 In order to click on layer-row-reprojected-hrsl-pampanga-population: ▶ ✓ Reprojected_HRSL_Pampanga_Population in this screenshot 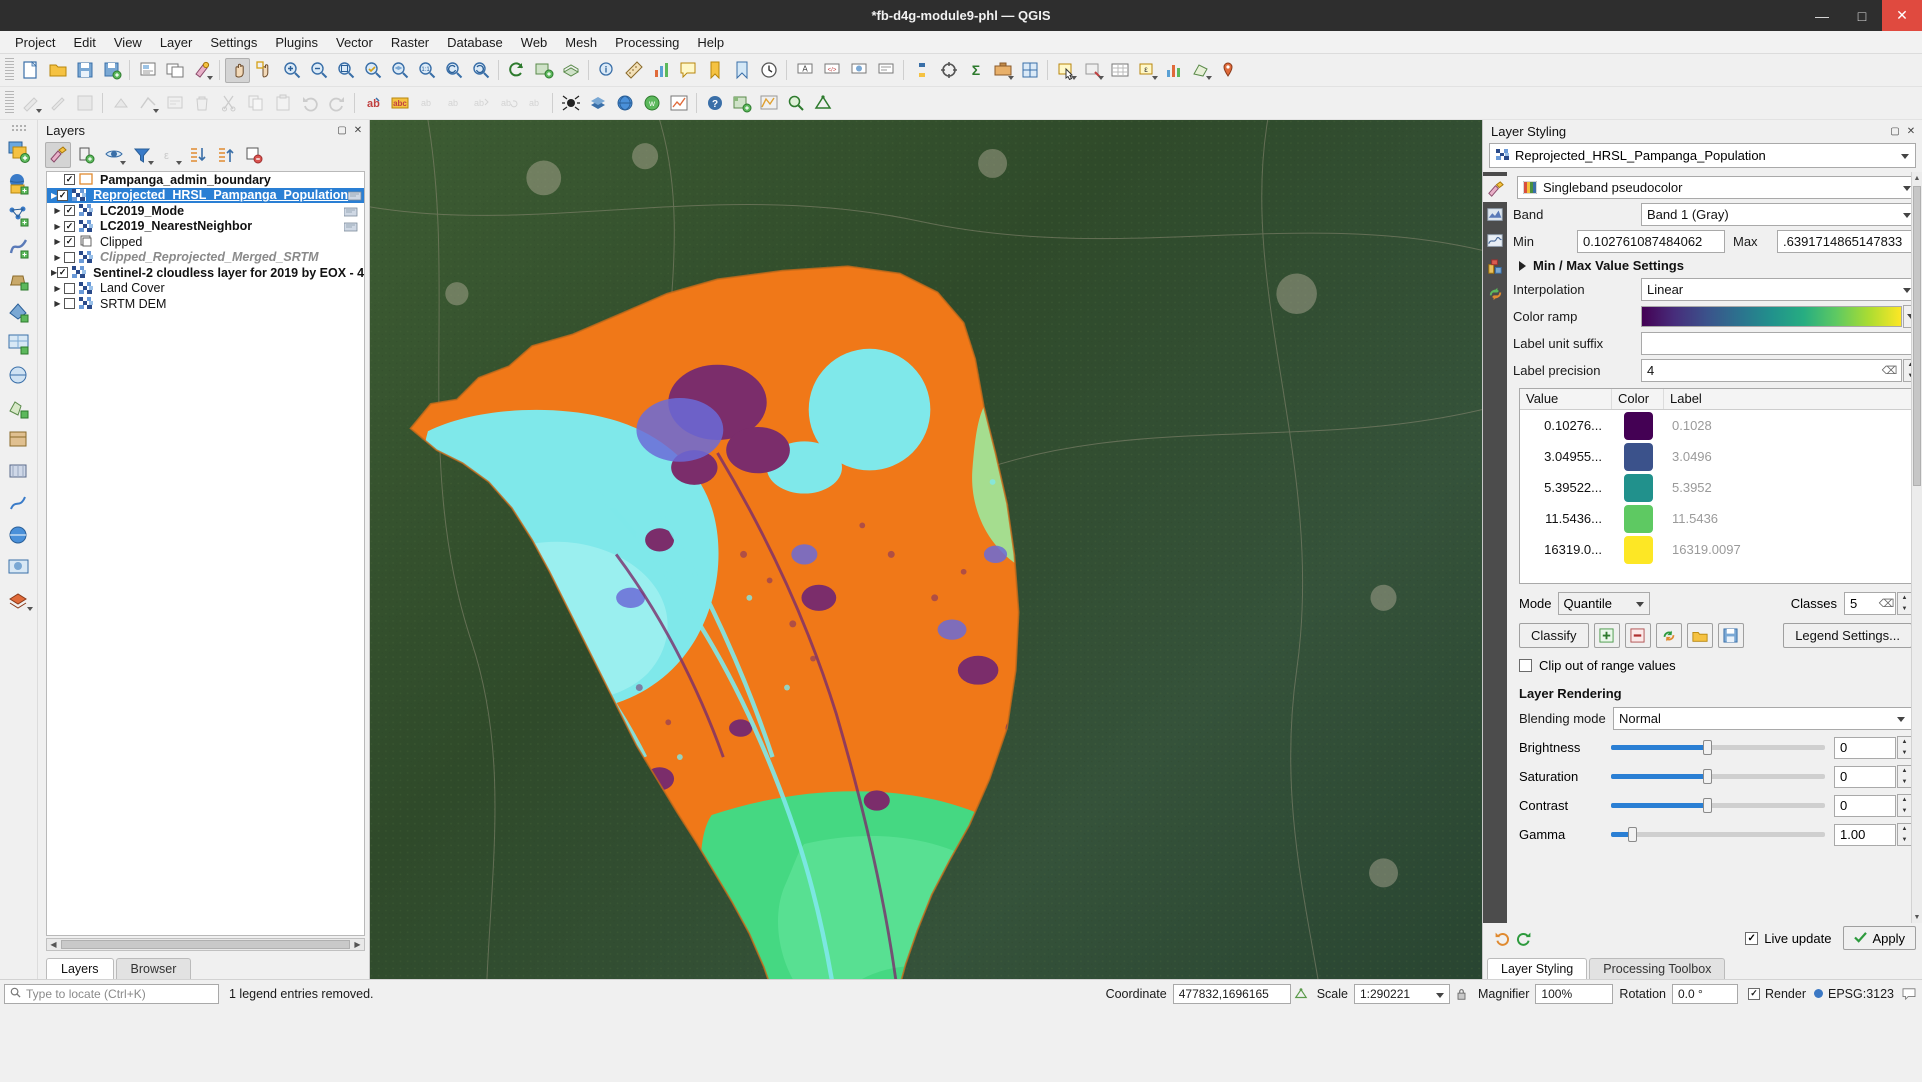, I will do `click(205, 195)`.